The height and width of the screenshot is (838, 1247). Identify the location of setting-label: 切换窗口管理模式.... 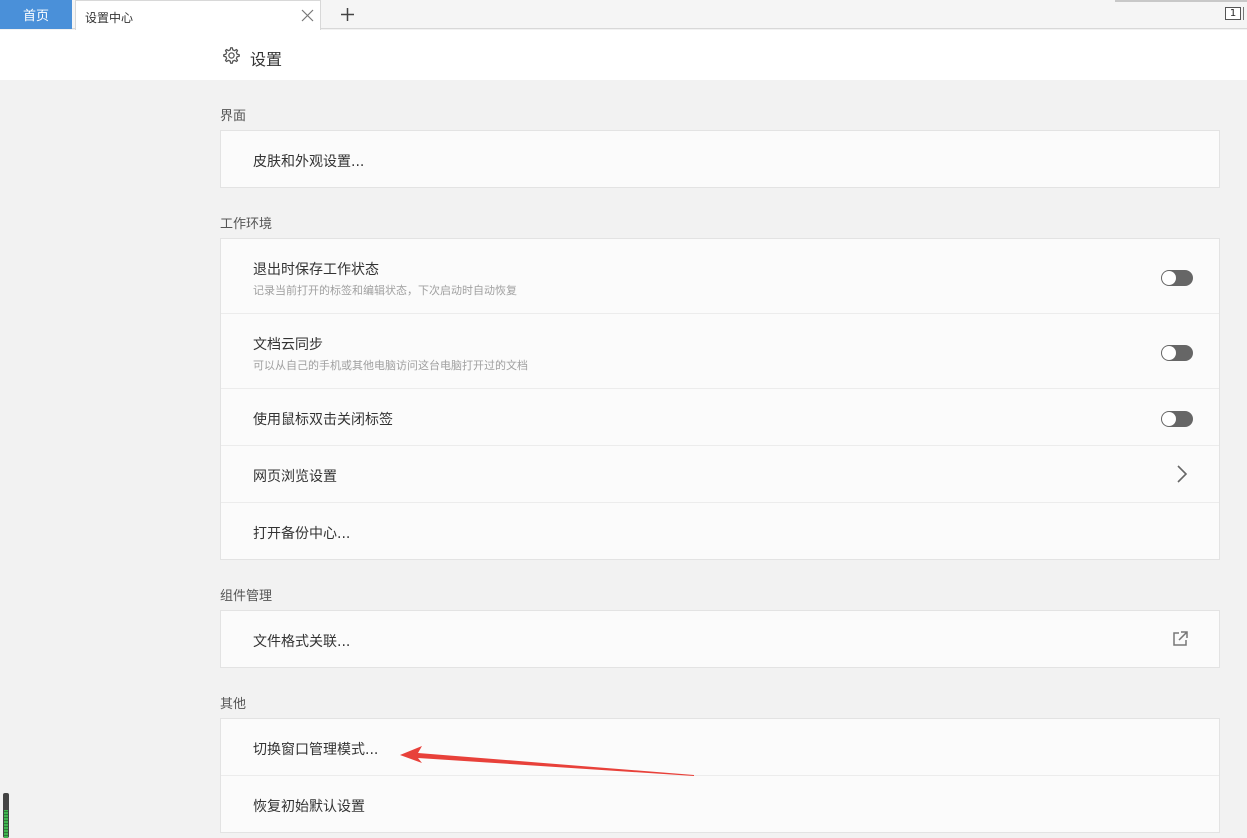
(315, 749).